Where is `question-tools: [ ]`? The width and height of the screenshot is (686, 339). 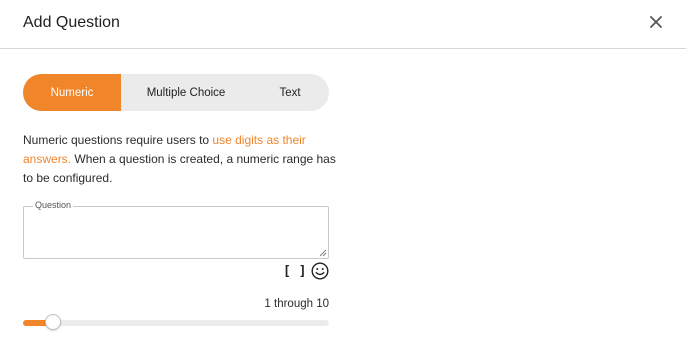 question-tools: [ ] is located at coordinates (306, 271).